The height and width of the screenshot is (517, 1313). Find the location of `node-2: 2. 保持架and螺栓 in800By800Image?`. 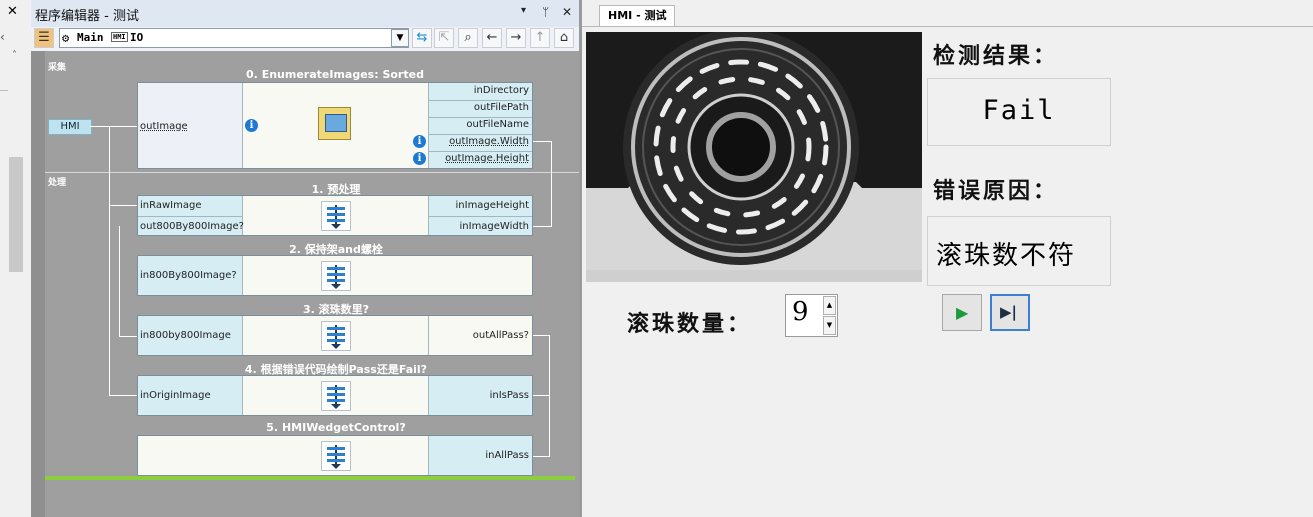

node-2: 2. 保持架and螺栓 in800By800Image? is located at coordinates (335, 269).